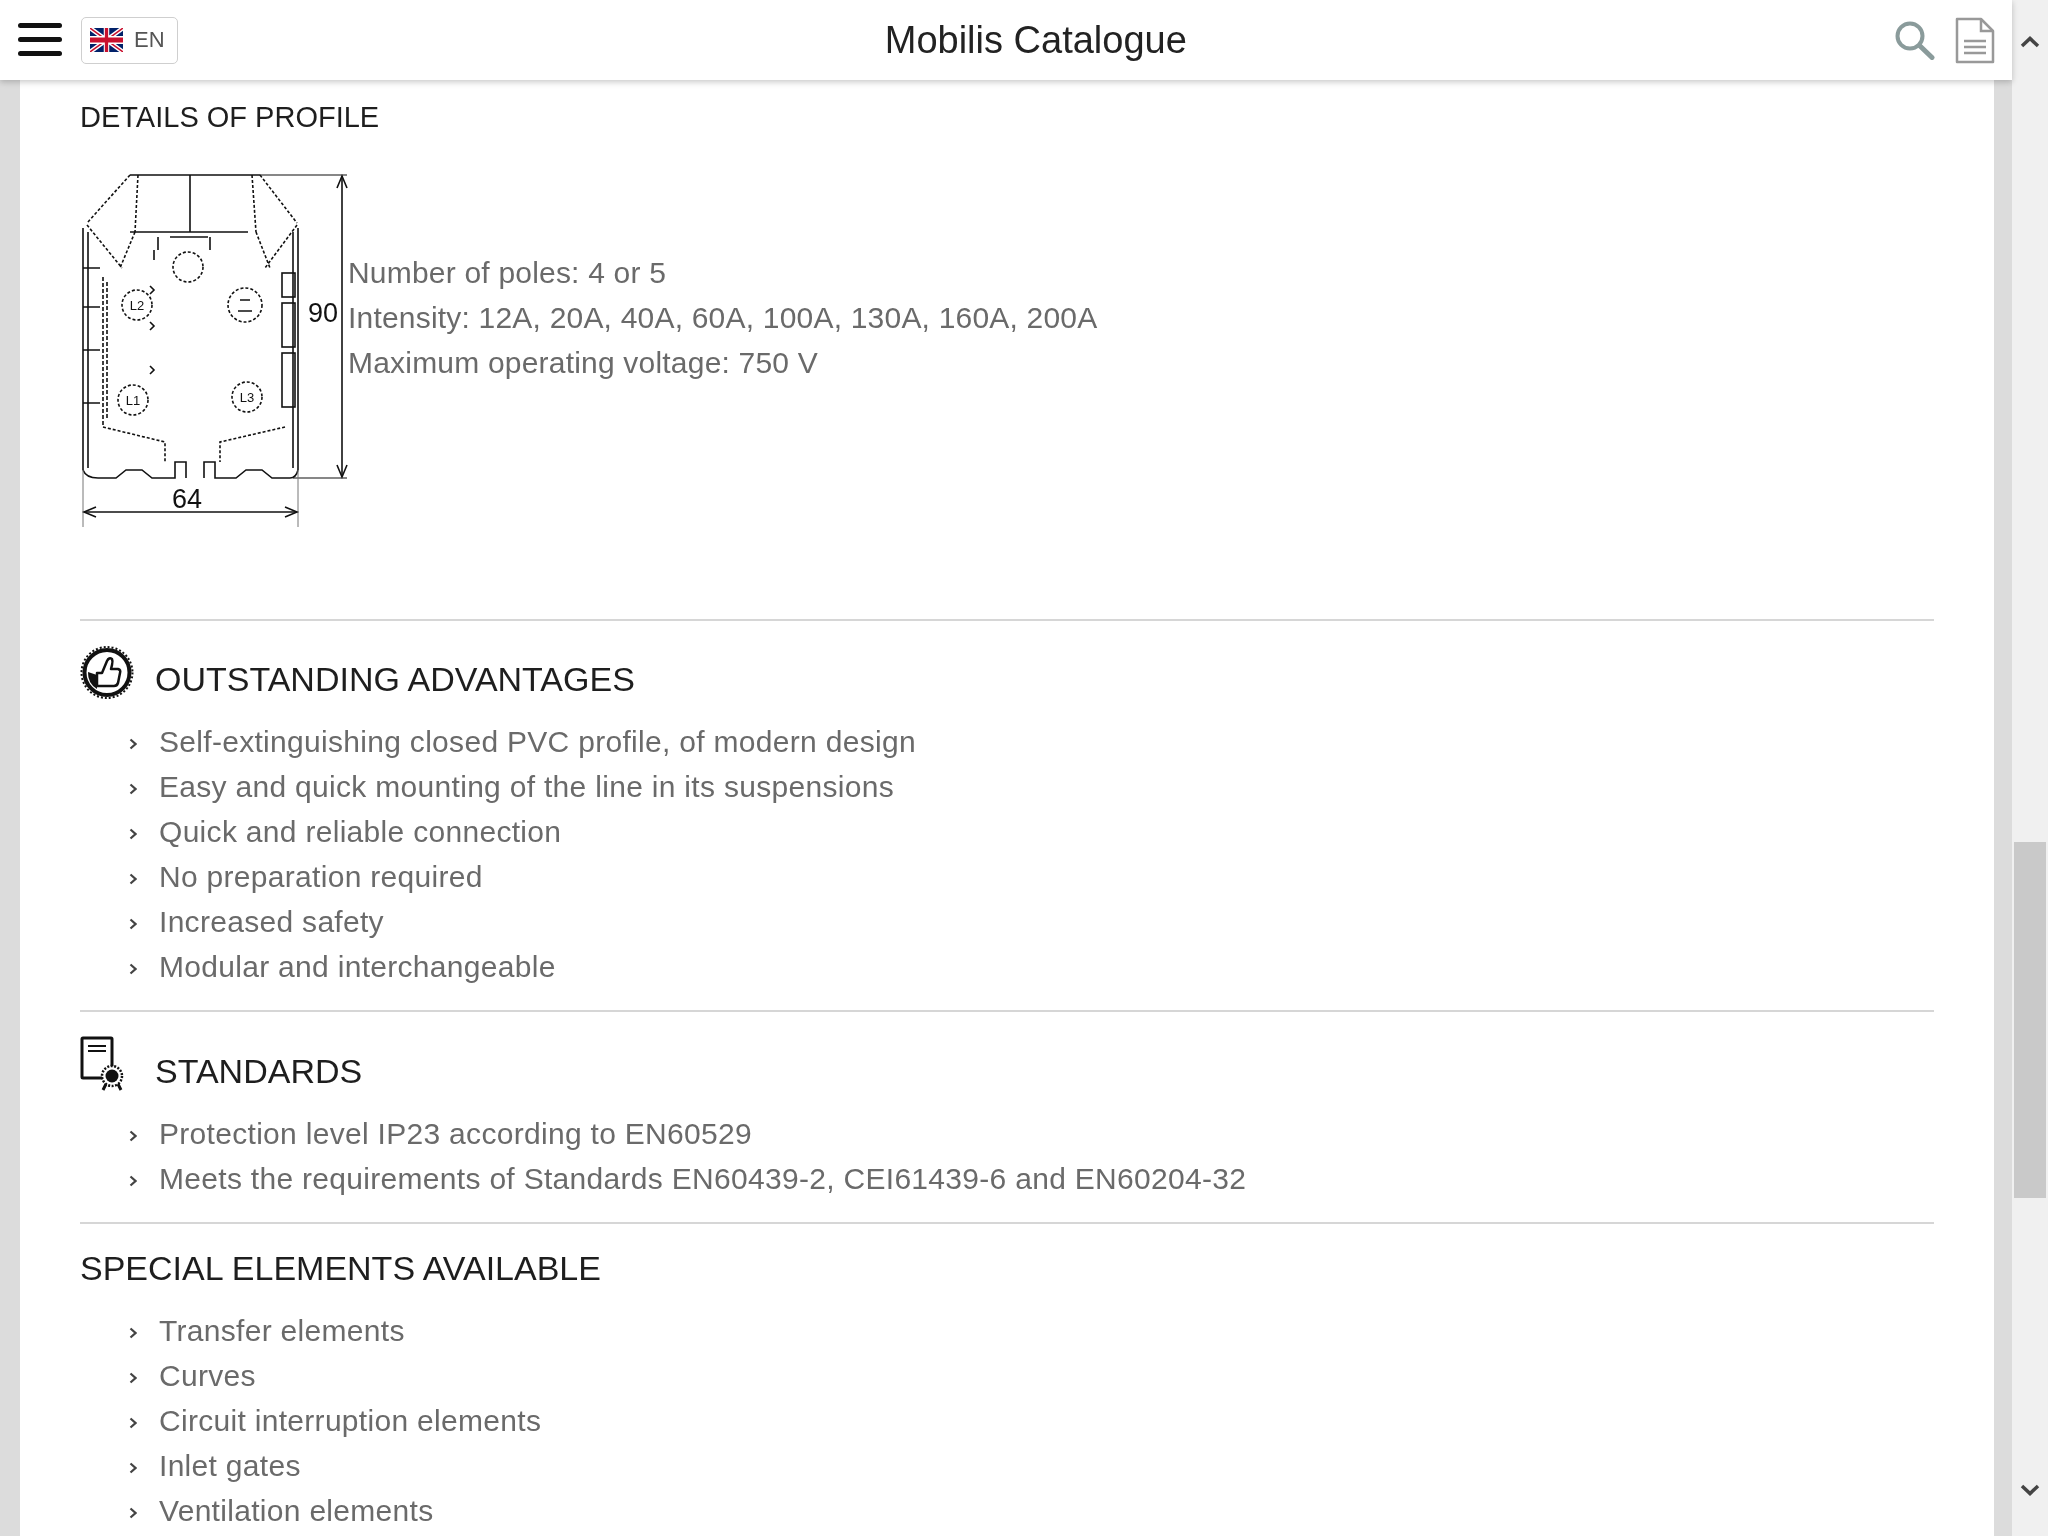 This screenshot has width=2048, height=1536. I want to click on section-heading: DETAILS OF PROFILE, so click(230, 117).